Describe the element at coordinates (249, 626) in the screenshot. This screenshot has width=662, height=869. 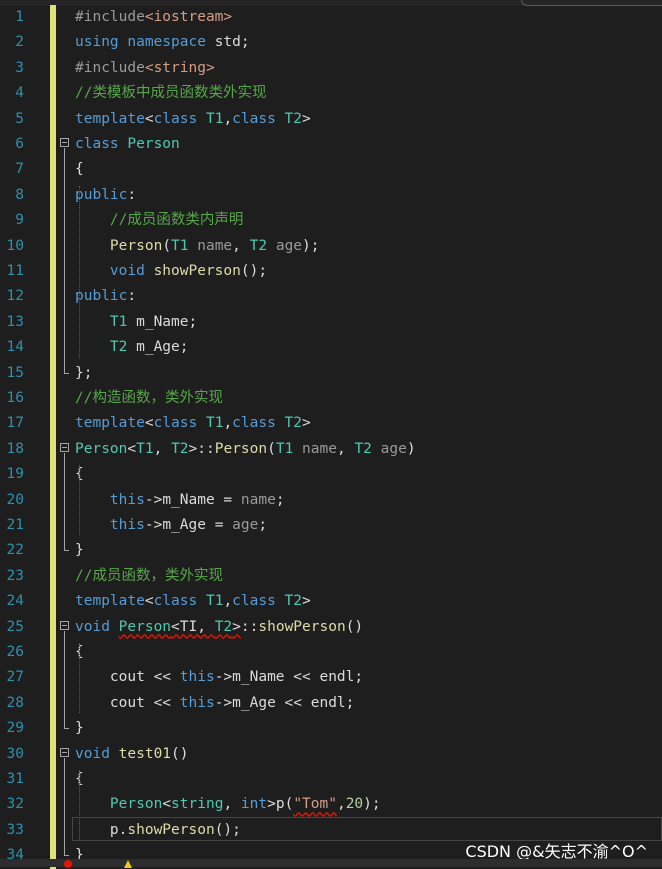
I see `code-token: ::` at that location.